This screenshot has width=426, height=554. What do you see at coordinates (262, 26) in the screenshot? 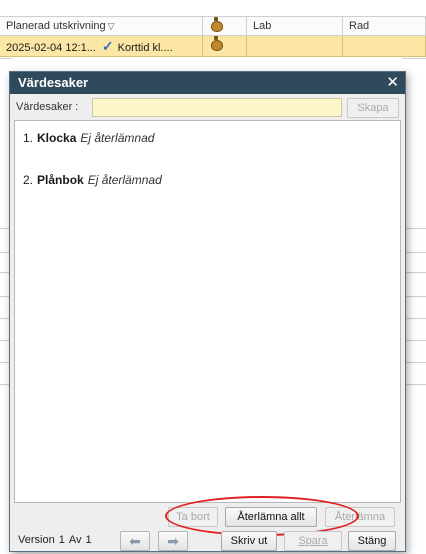
I see `column-header-label: Lab` at bounding box center [262, 26].